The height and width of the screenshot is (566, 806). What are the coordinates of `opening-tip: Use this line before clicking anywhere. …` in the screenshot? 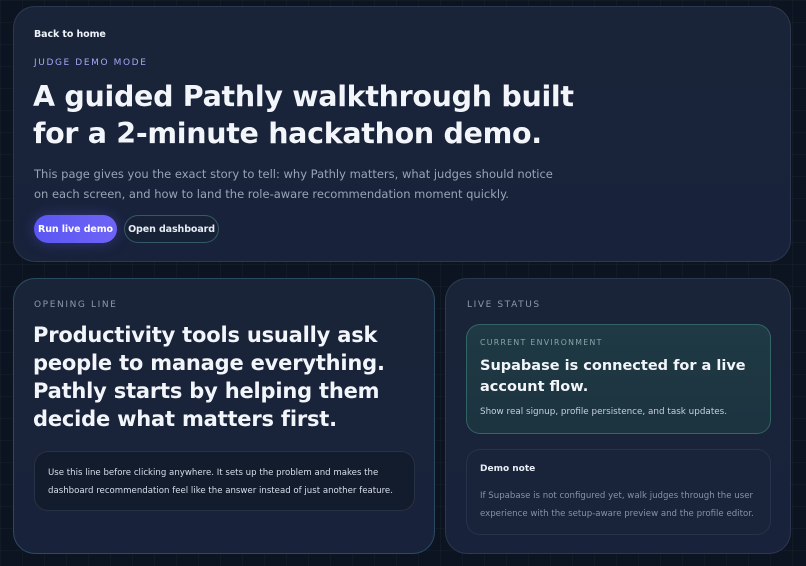 It's located at (224, 481).